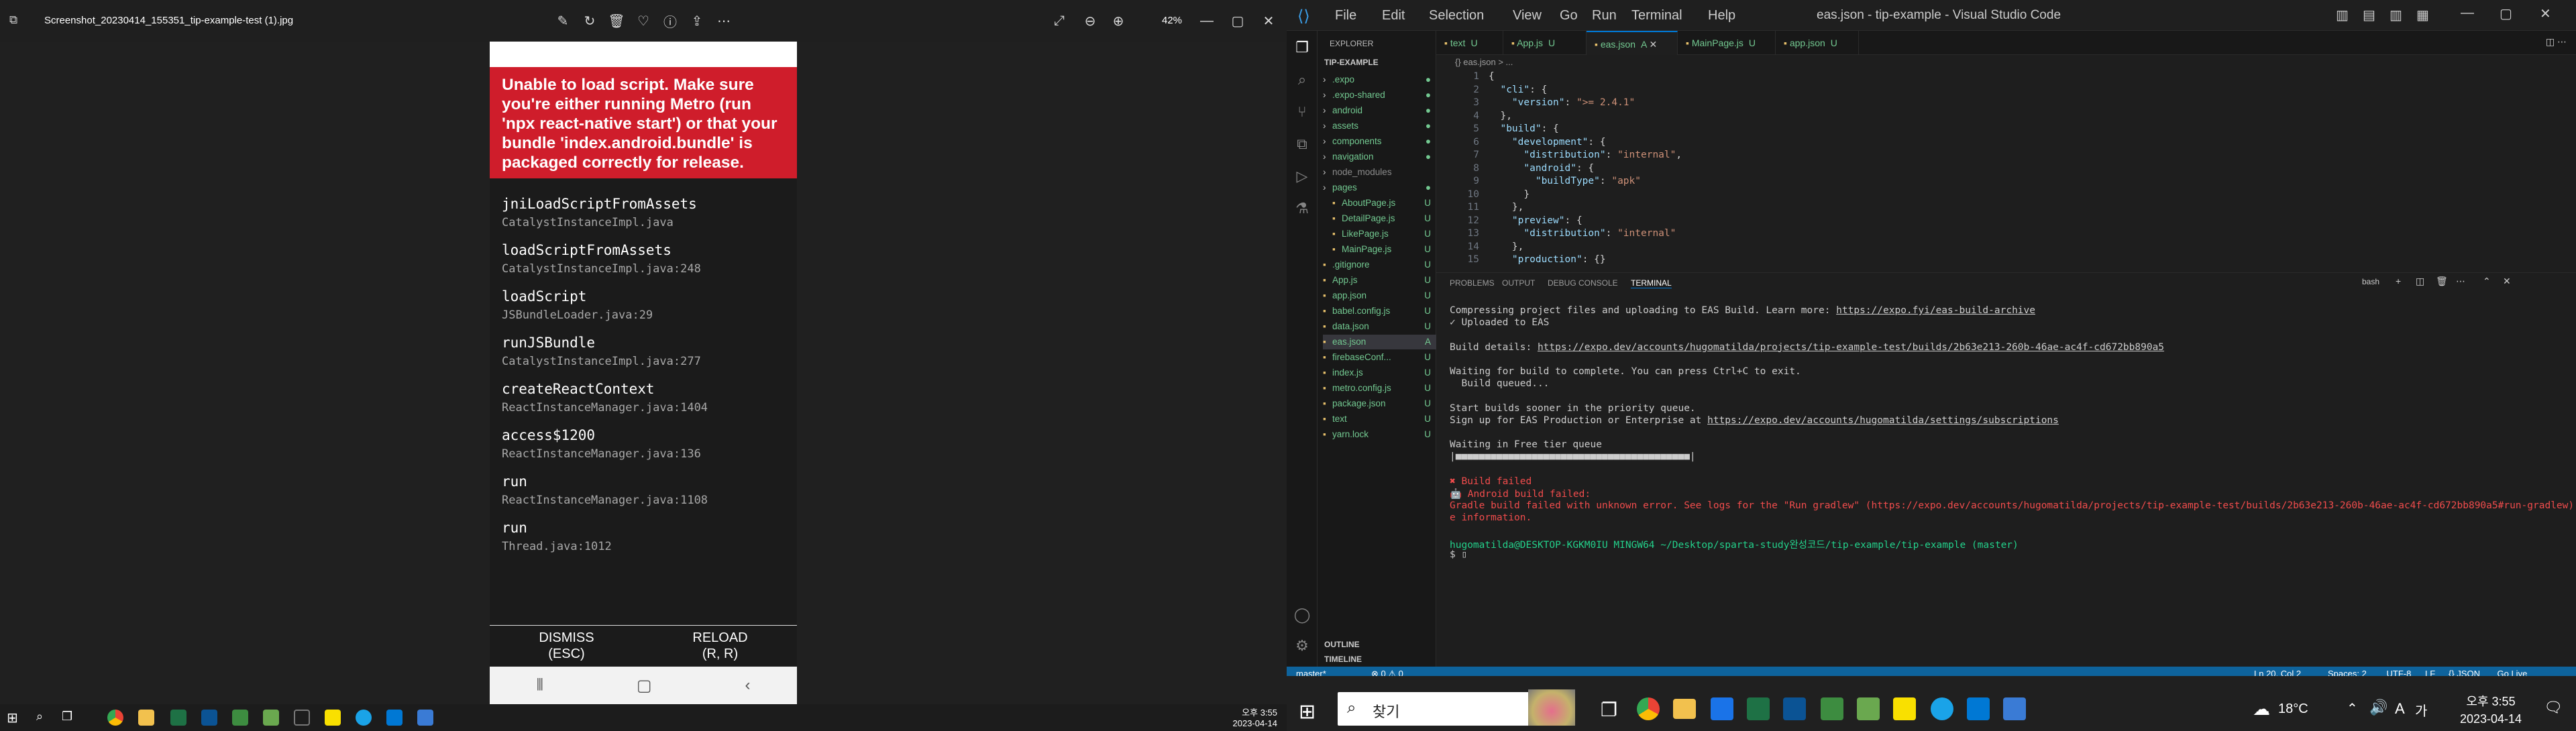  I want to click on layout-panel-icon: ▤, so click(2369, 15).